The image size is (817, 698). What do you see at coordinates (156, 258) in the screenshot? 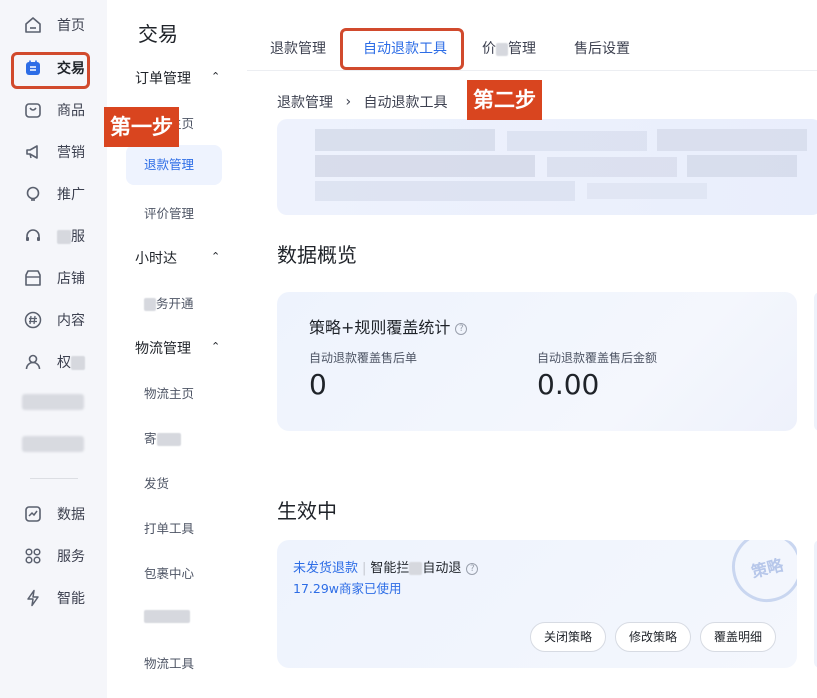
I see `subnav-group-hourly: 小时达` at bounding box center [156, 258].